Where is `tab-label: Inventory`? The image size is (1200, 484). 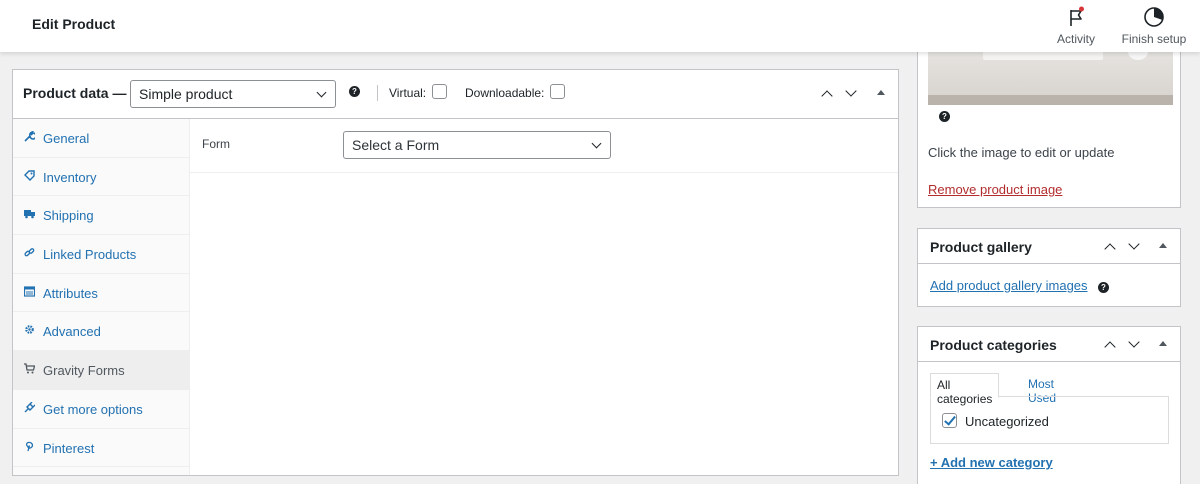 tab-label: Inventory is located at coordinates (70, 177).